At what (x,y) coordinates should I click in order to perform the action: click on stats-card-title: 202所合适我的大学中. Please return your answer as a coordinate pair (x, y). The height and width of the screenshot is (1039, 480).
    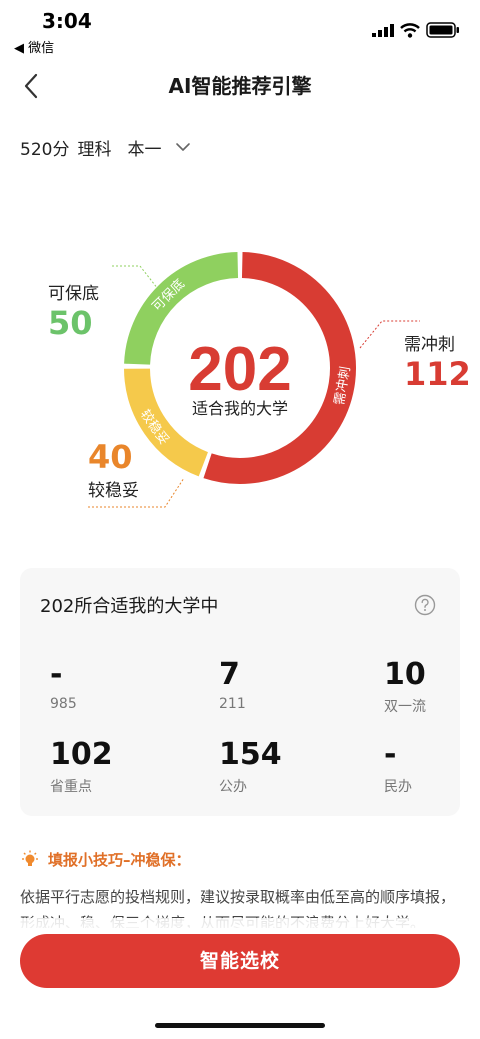
    Looking at the image, I should click on (129, 606).